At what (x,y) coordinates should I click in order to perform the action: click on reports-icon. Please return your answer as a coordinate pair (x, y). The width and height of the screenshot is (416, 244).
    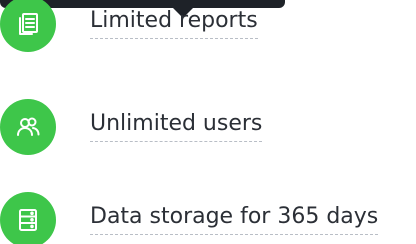
    Looking at the image, I should click on (28, 26).